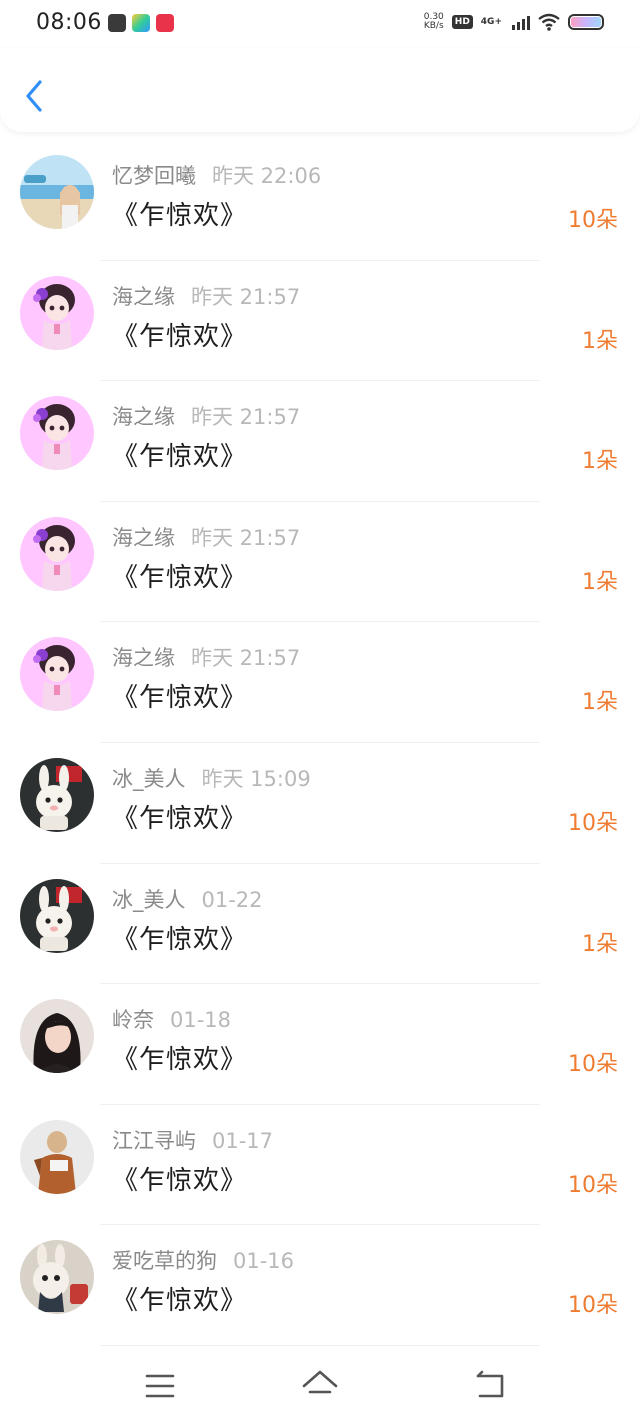  Describe the element at coordinates (320, 1285) in the screenshot. I see `gift-list-item: 爱吃草的狗 01-16 《乍惊欢》 10朵` at that location.